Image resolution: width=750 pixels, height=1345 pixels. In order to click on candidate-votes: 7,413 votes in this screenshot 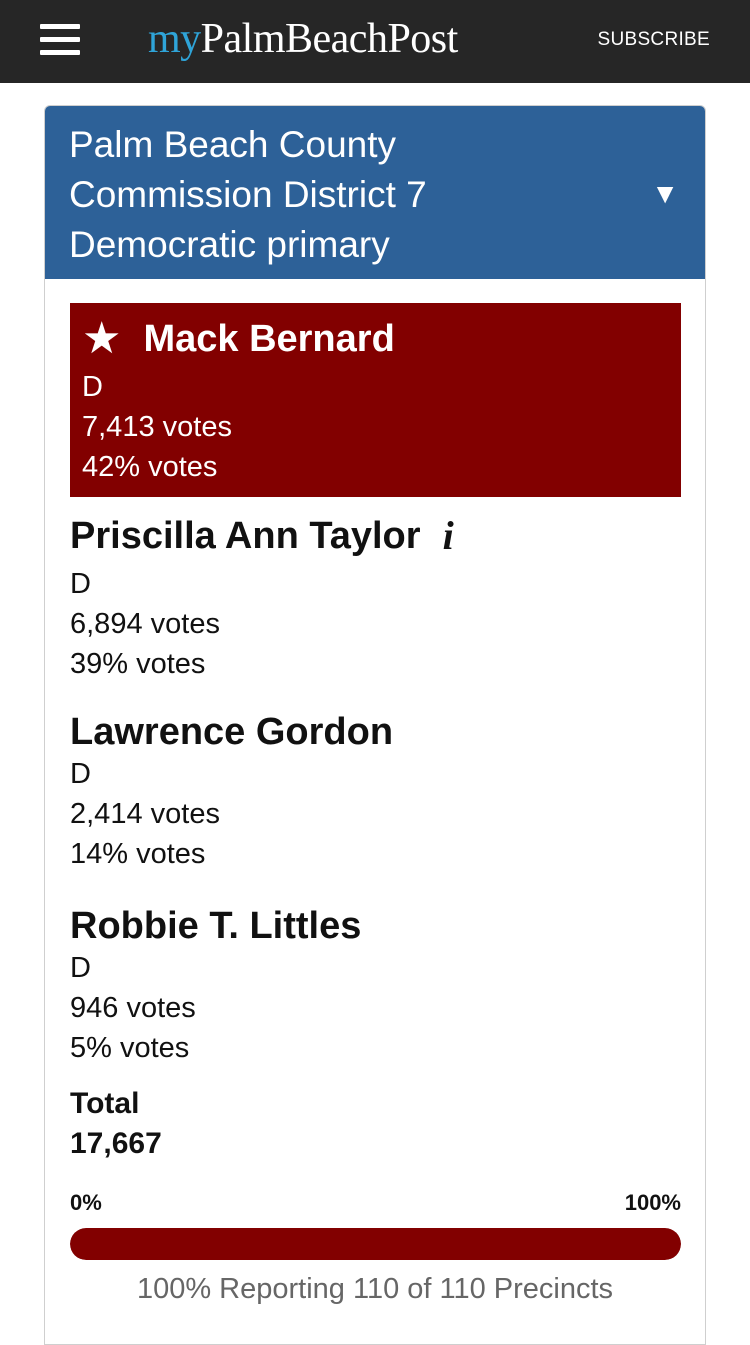, I will do `click(157, 427)`.